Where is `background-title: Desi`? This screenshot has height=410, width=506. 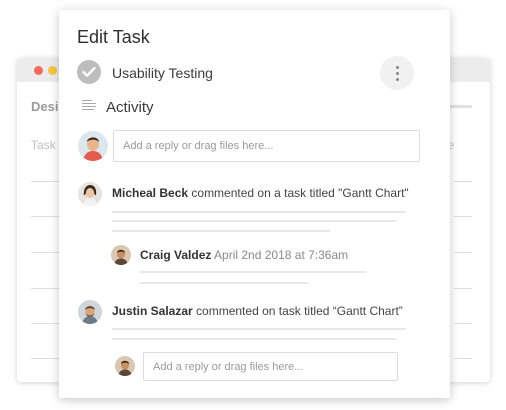
background-title: Desi is located at coordinates (45, 106).